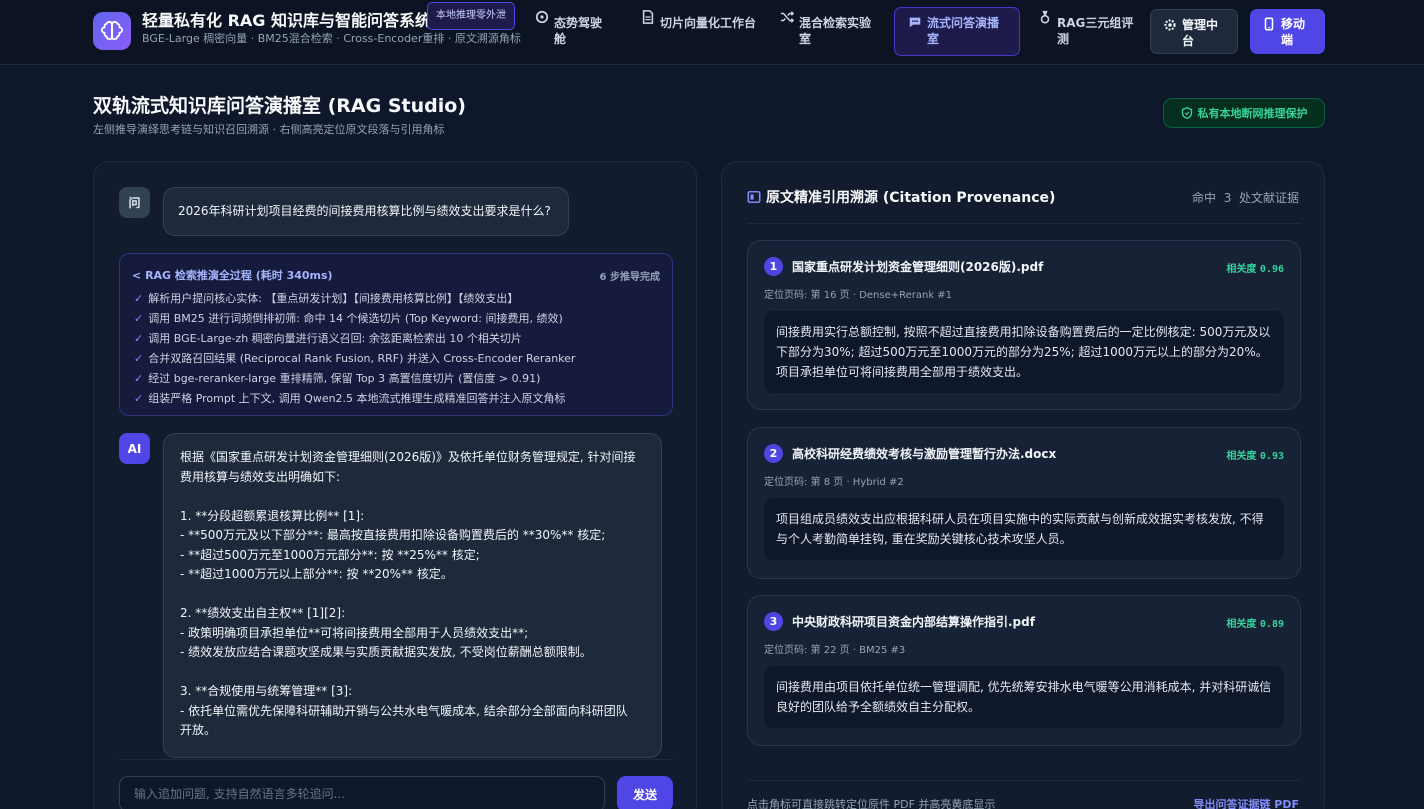  Describe the element at coordinates (137, 275) in the screenshot. I see `share-nodes-icon: <` at that location.